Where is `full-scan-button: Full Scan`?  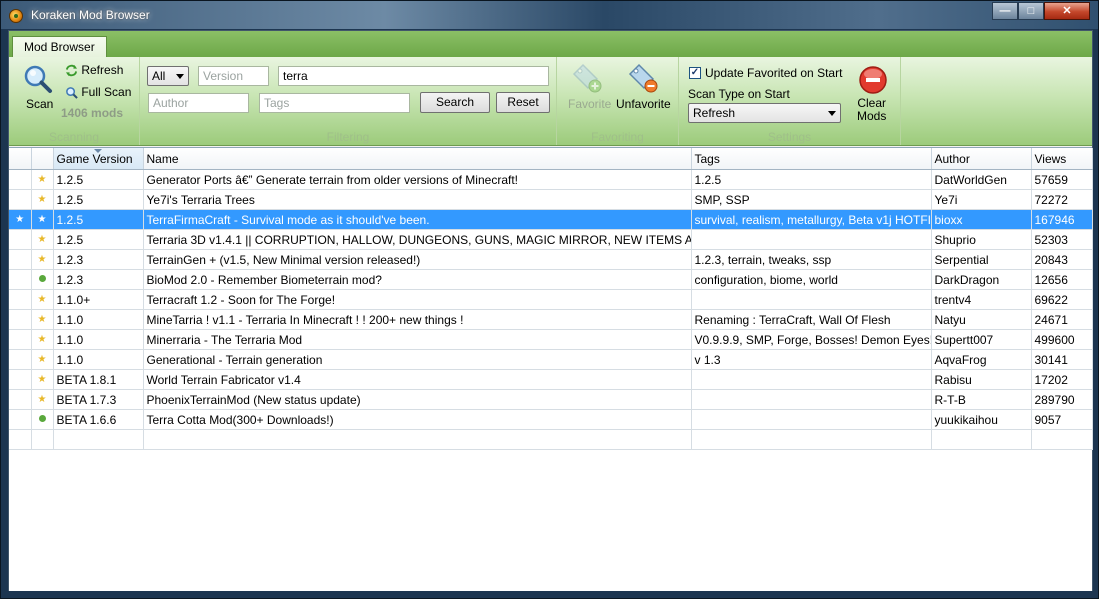 full-scan-button: Full Scan is located at coordinates (98, 92).